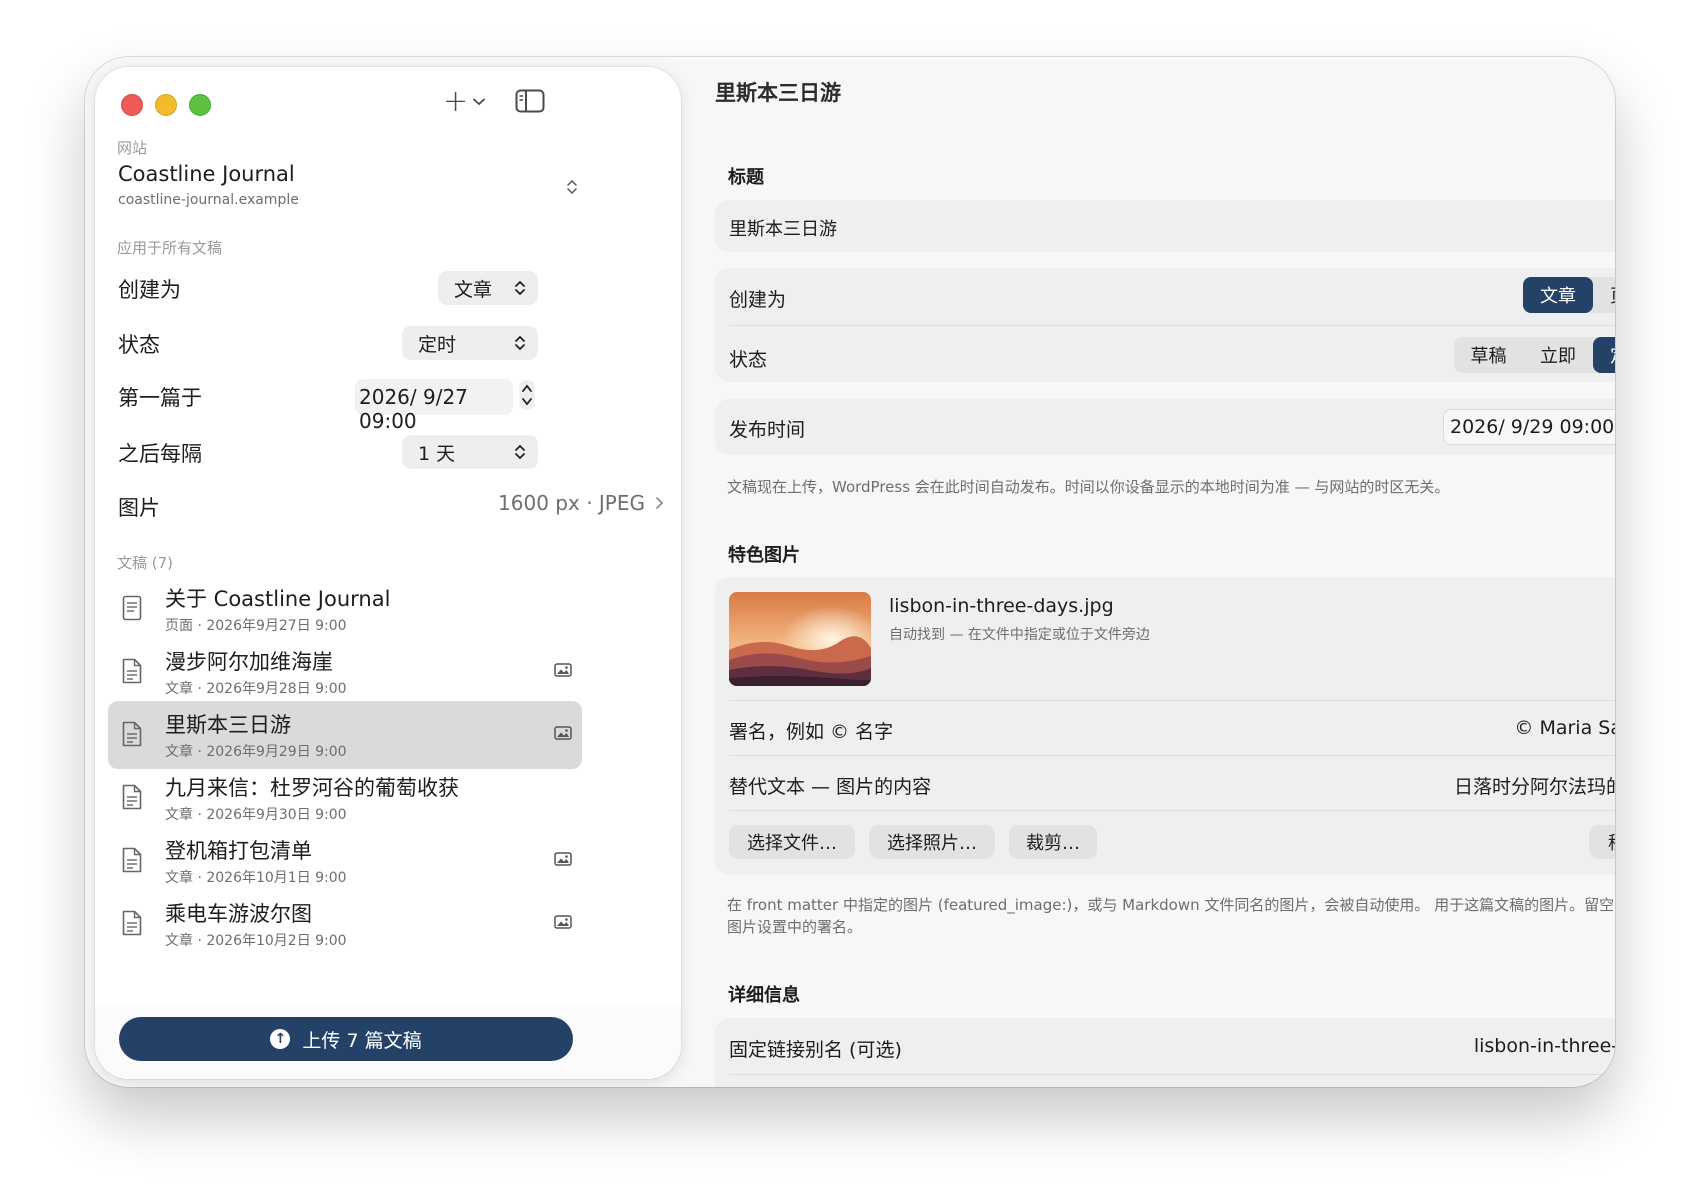  Describe the element at coordinates (170, 248) in the screenshot. I see `apply-all-section-label: 应用于所有文稿` at that location.